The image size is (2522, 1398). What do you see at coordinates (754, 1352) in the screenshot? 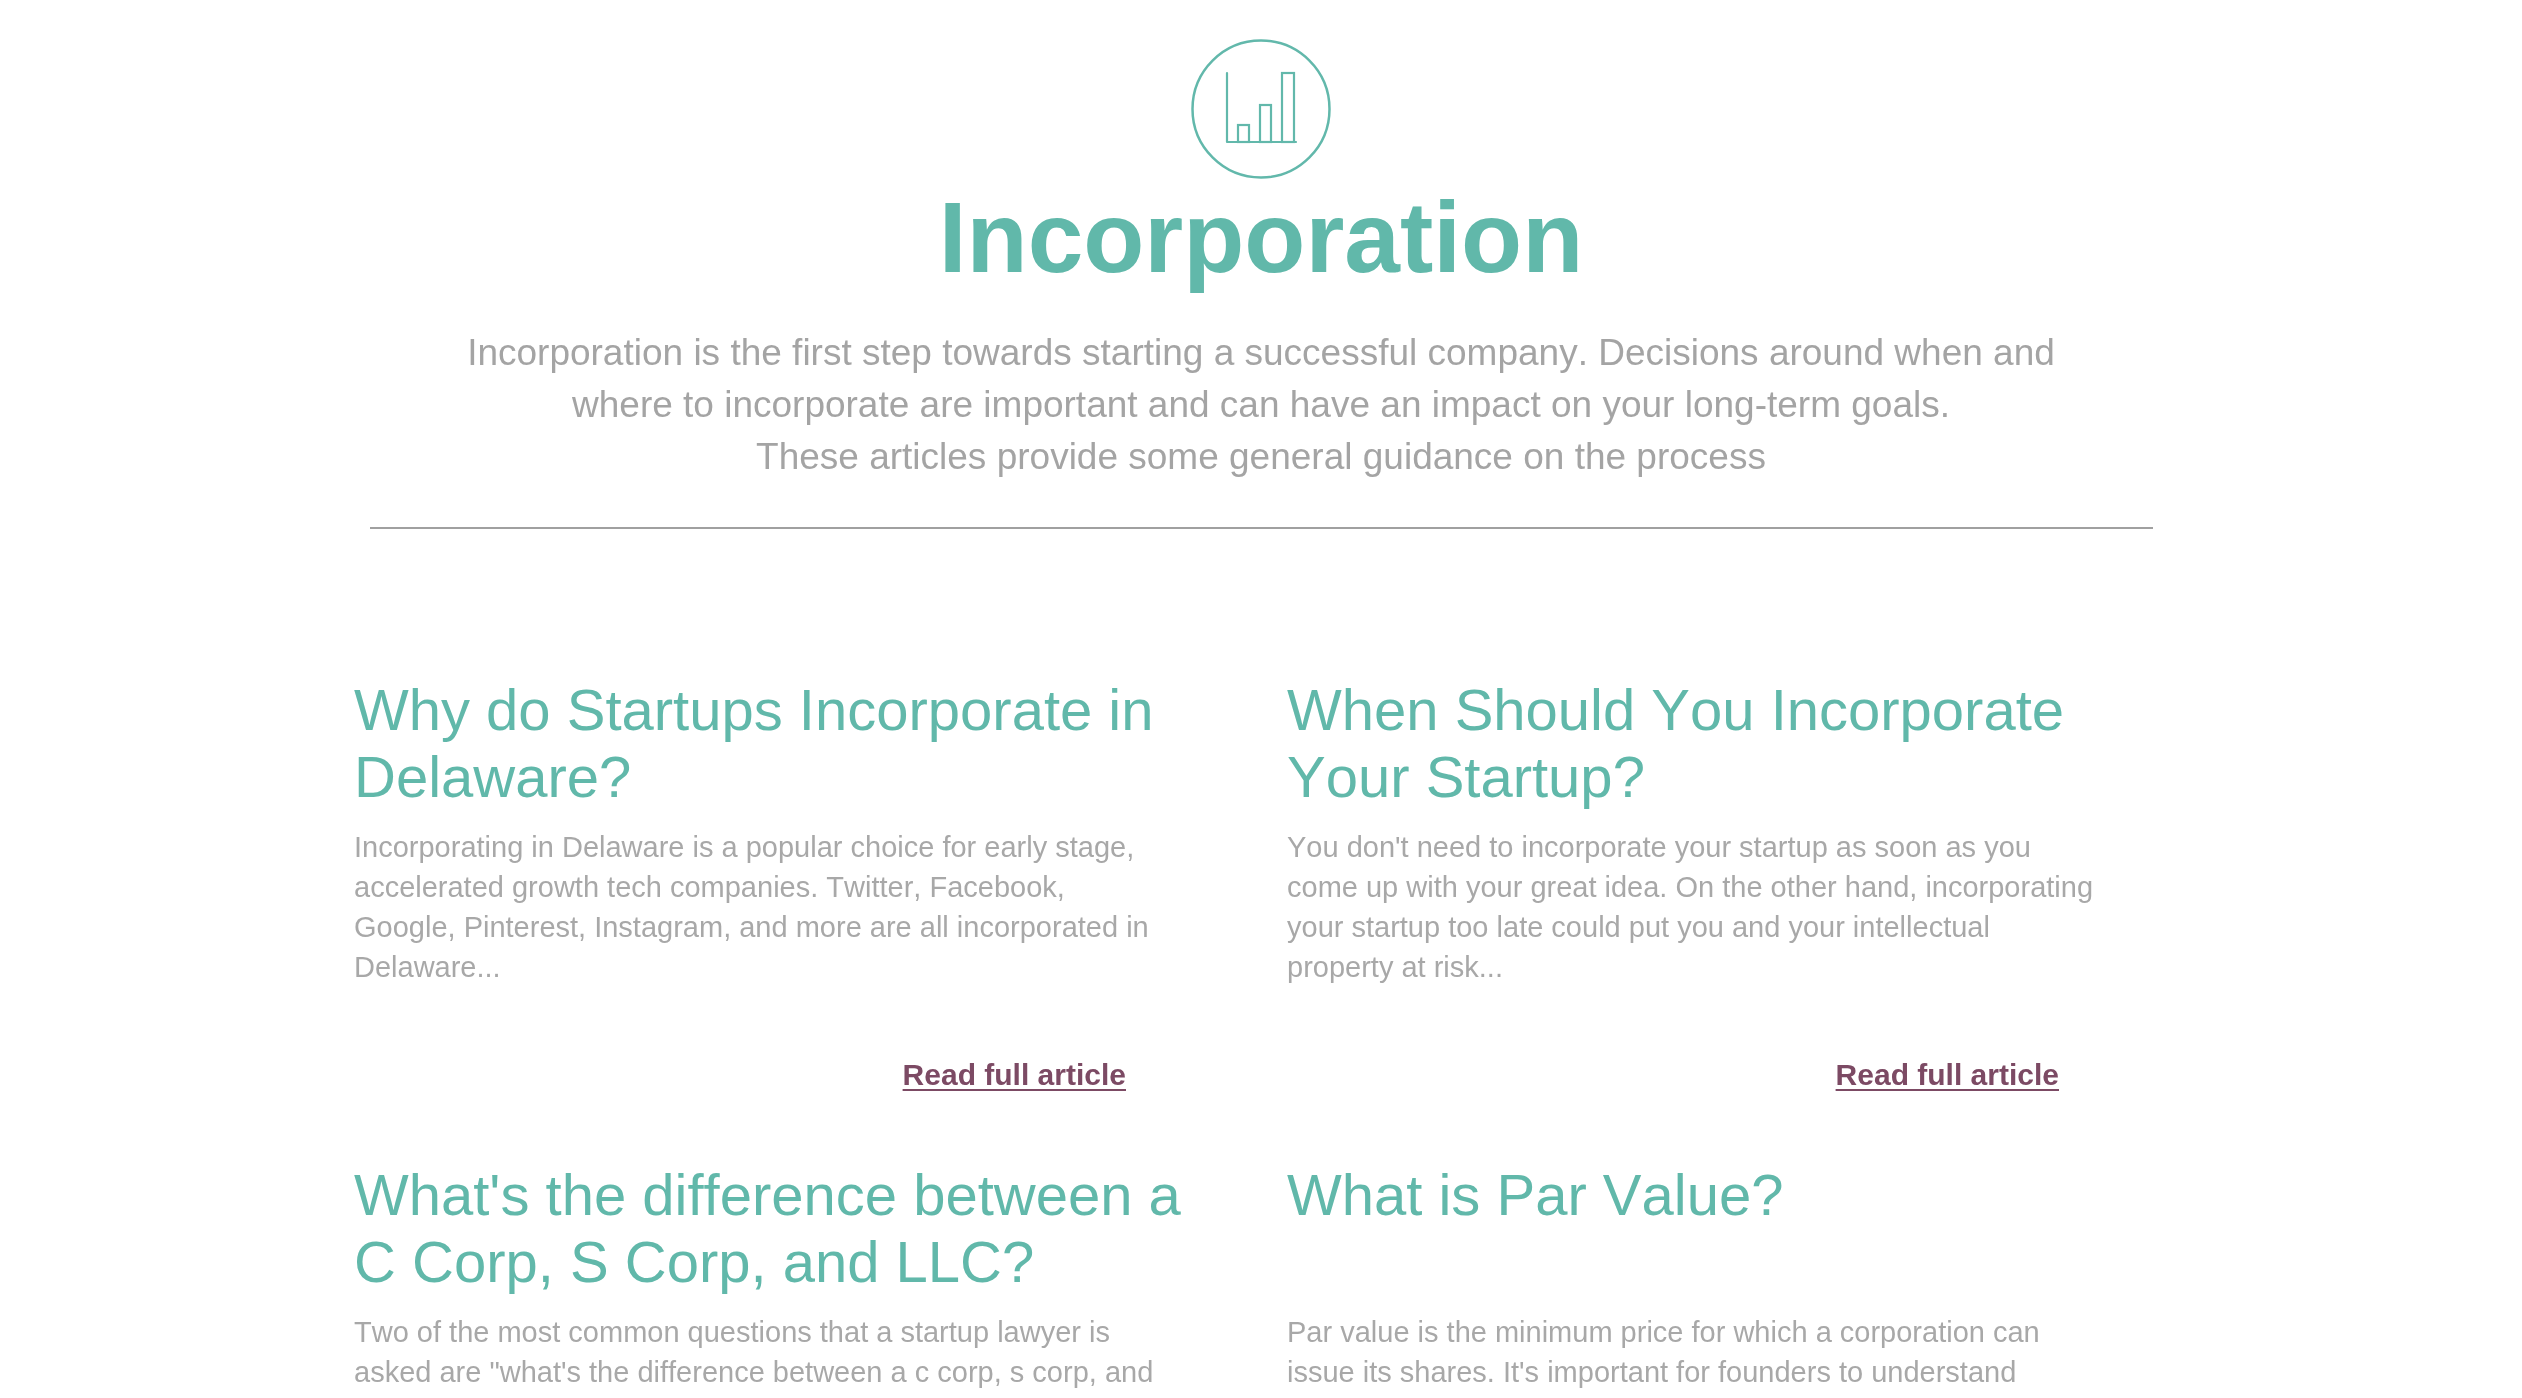
I see `article-excerpt: Two of the most common questions that a startup lawyer is asked are "what's the difference between a c corp, s corp, and` at bounding box center [754, 1352].